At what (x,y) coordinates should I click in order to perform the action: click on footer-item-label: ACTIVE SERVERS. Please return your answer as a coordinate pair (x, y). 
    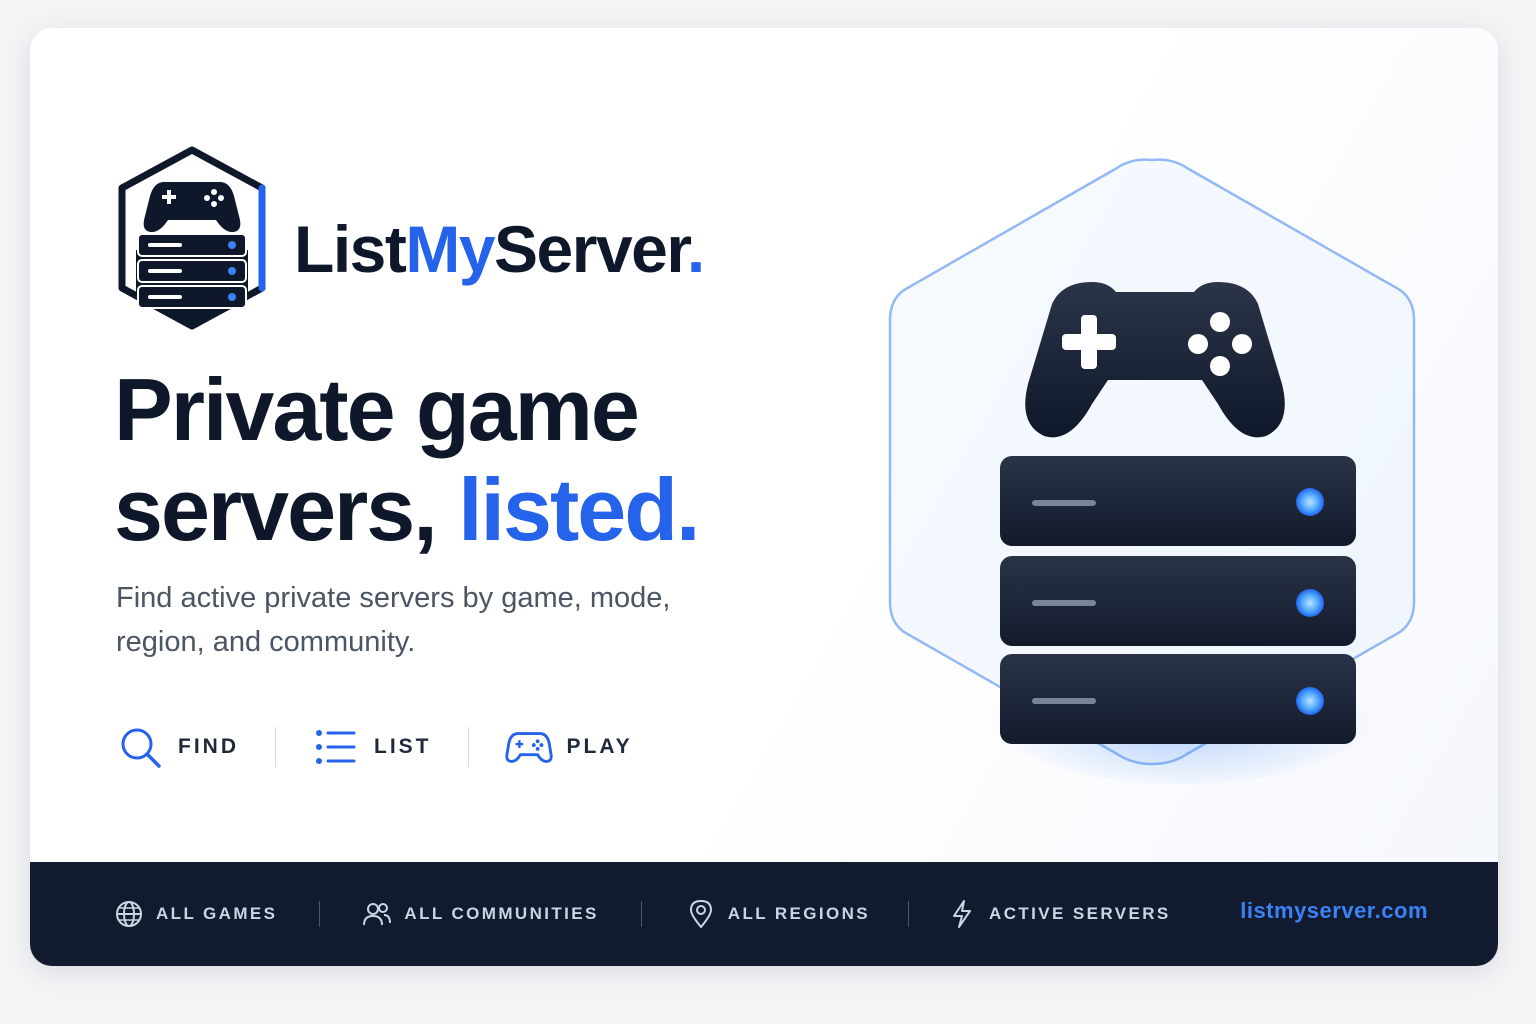
    Looking at the image, I should click on (1080, 913).